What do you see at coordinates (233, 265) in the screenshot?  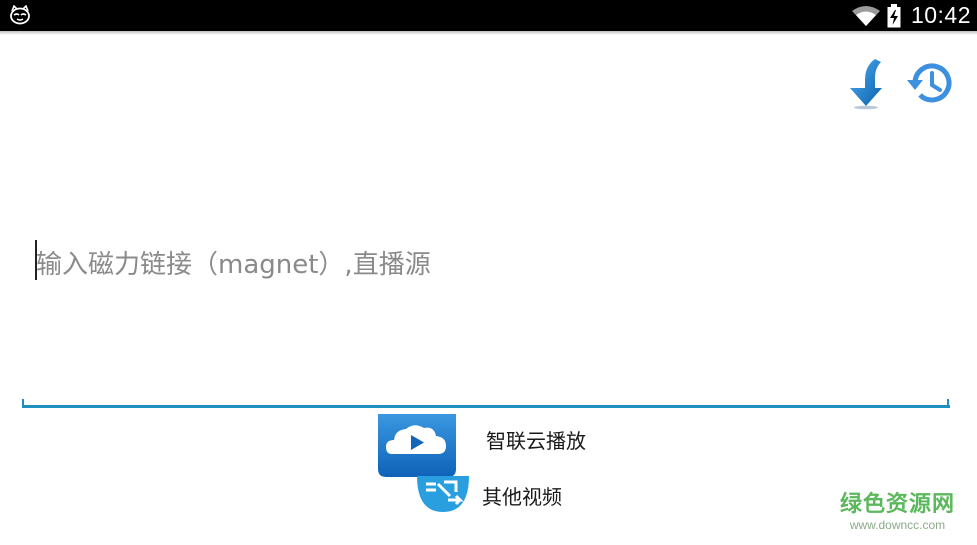 I see `link-input-placeholder: 输入磁力链接（magnet）,直播源` at bounding box center [233, 265].